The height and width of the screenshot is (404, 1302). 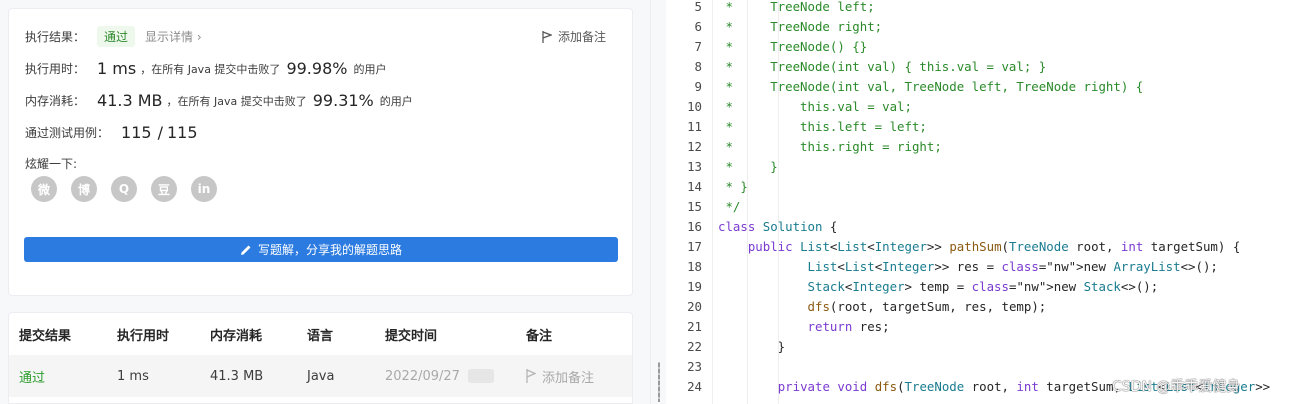 I want to click on write-solution-button: 写题解，分享我的解题思路, so click(x=321, y=249).